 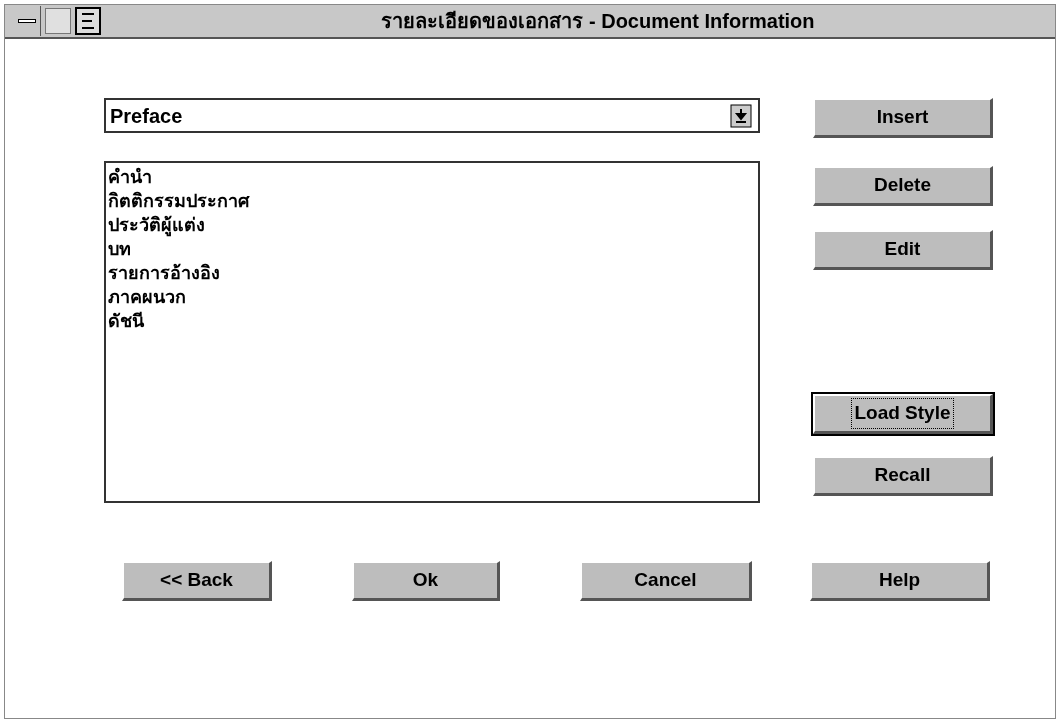 I want to click on dialog-button: << Back, so click(x=197, y=581).